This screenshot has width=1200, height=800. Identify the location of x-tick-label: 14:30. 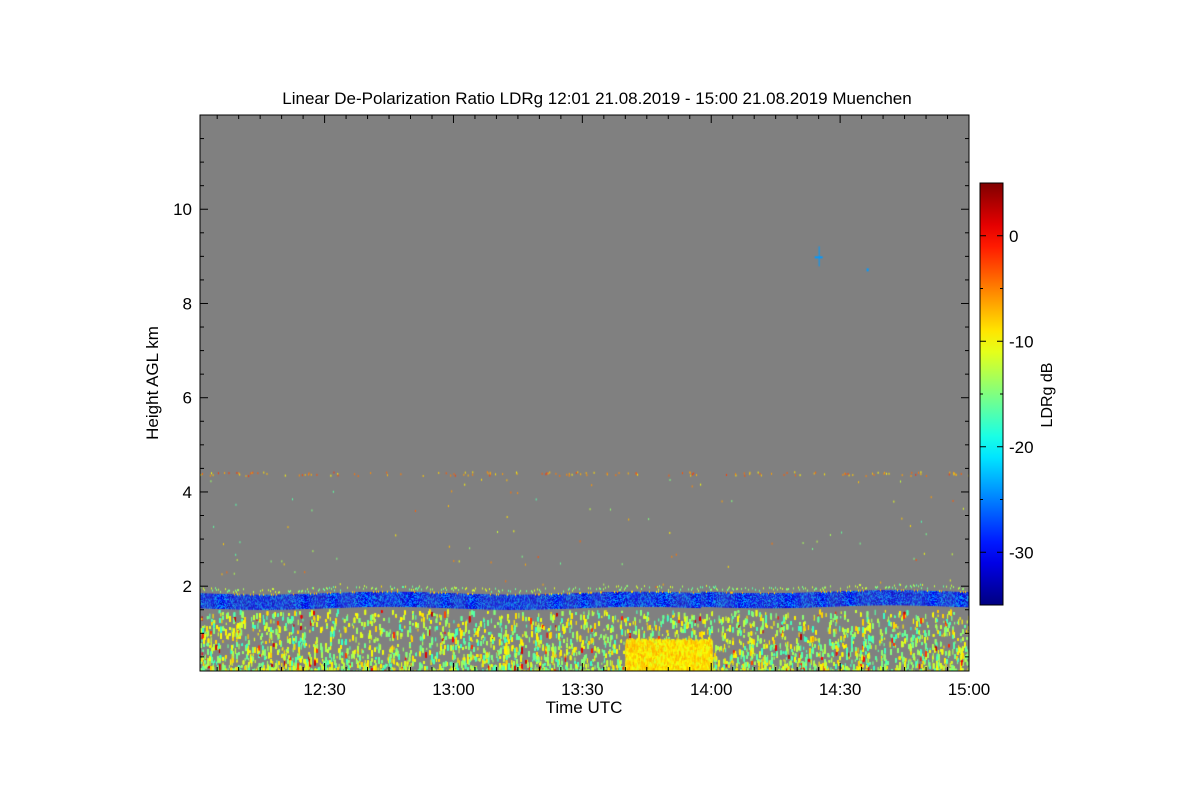
(840, 689).